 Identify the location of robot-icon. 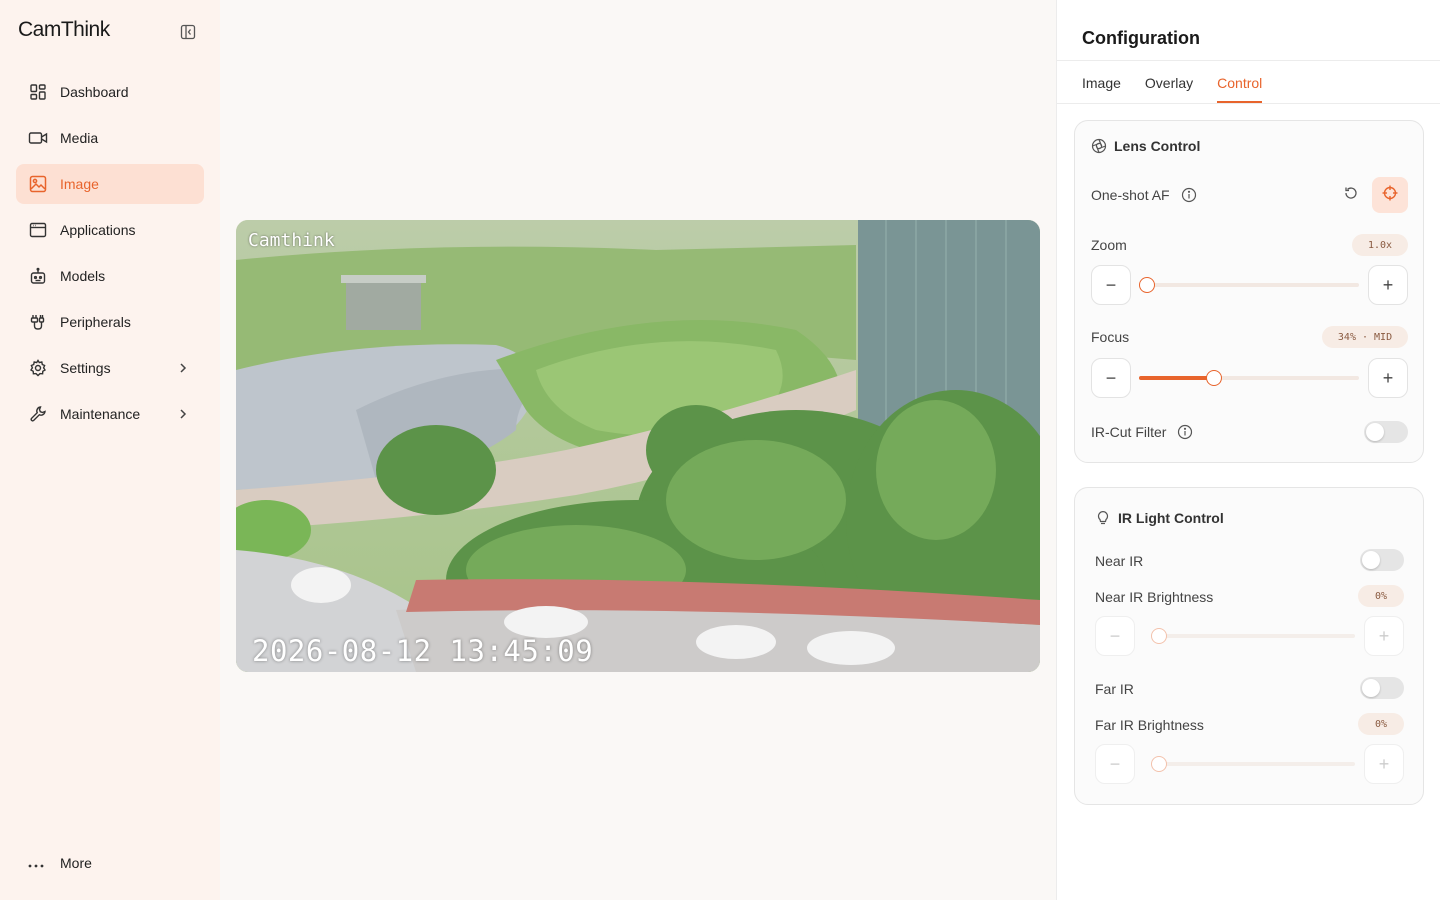
(38, 276).